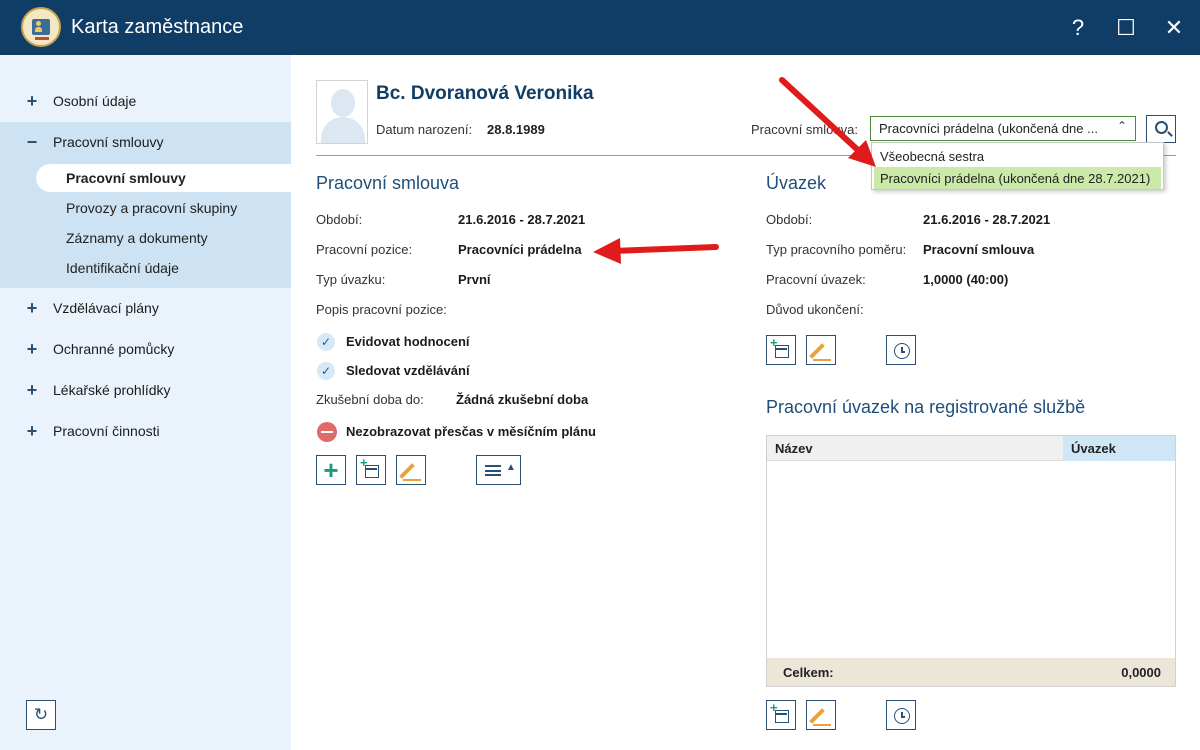  I want to click on maximize-button: ☐, so click(1126, 28).